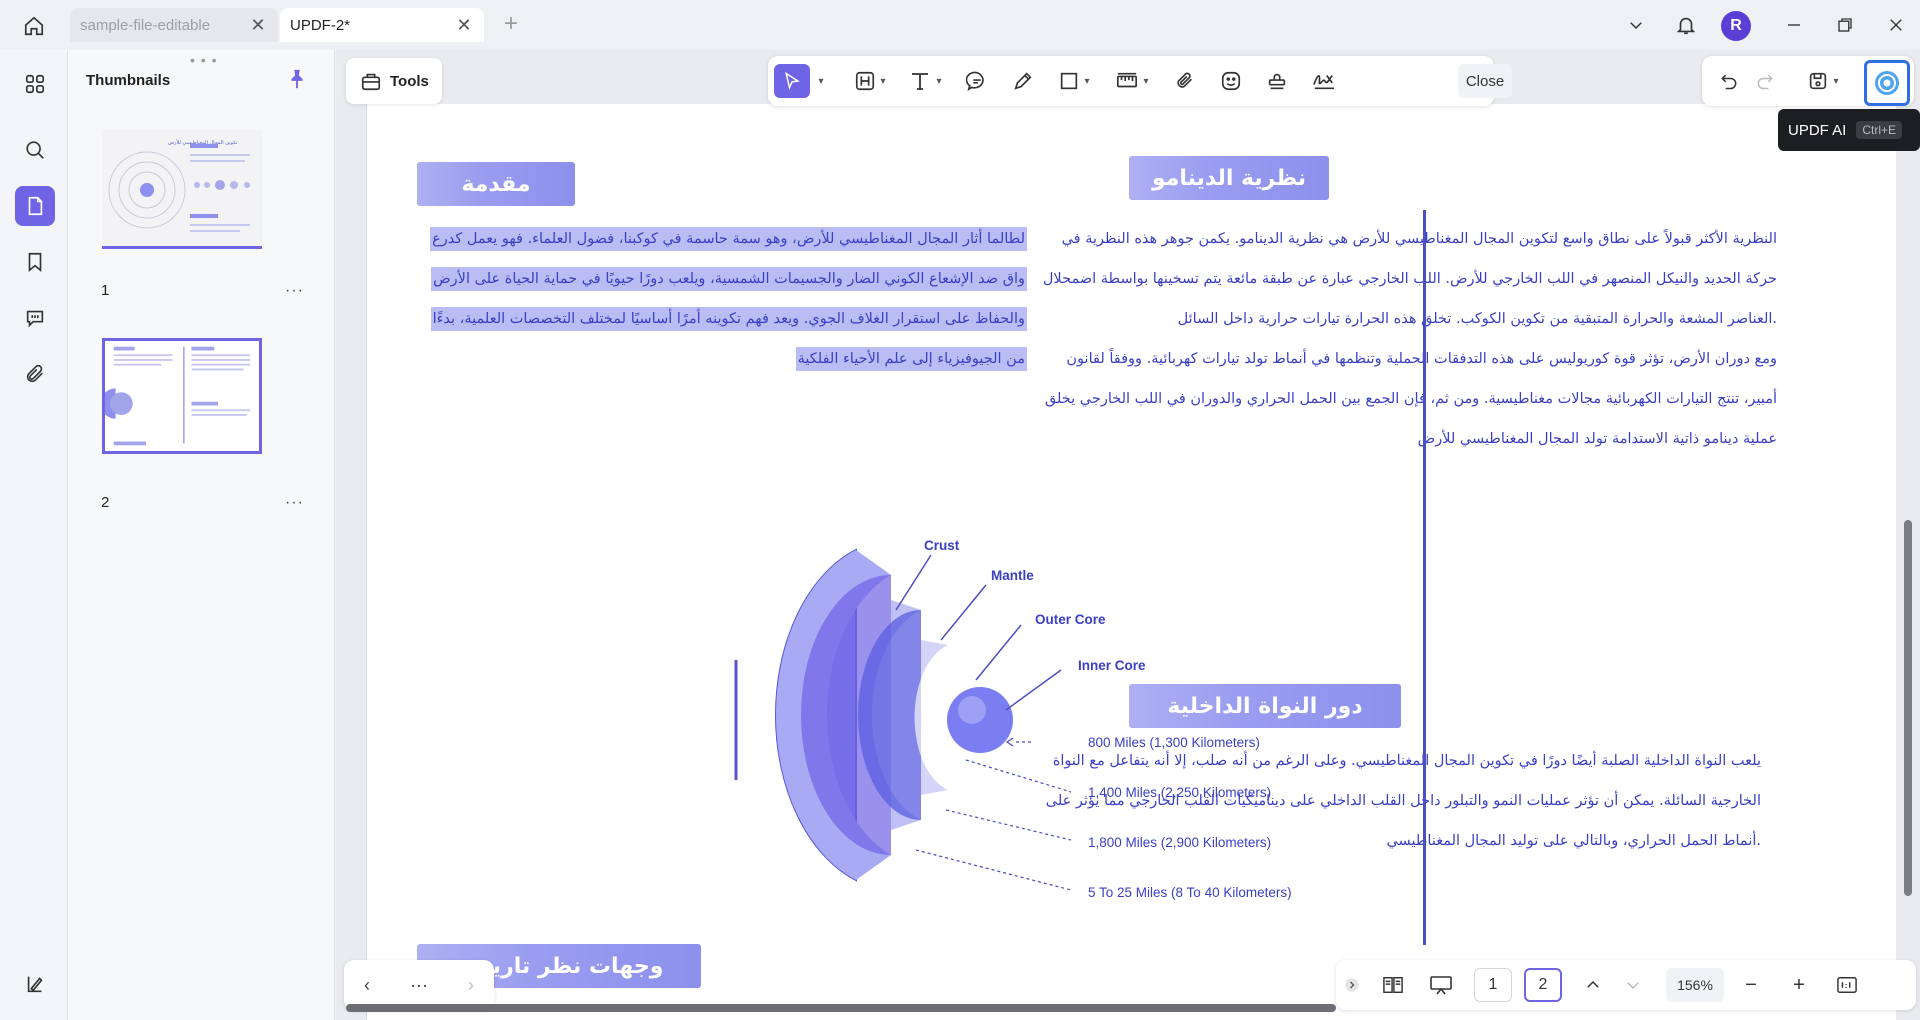  I want to click on panel-drag-handle: • • •, so click(203, 60).